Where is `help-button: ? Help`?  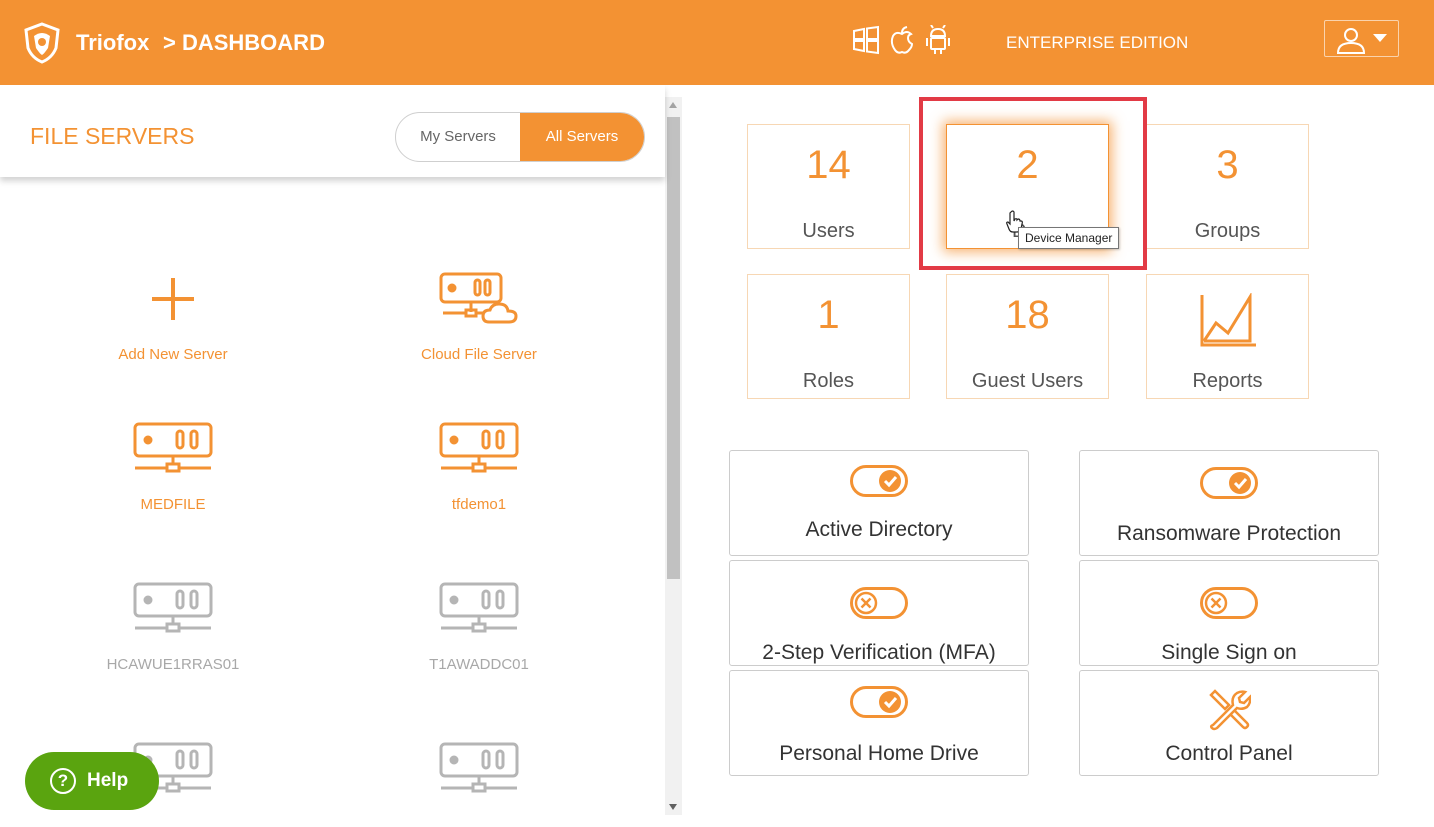
help-button: ? Help is located at coordinates (92, 781).